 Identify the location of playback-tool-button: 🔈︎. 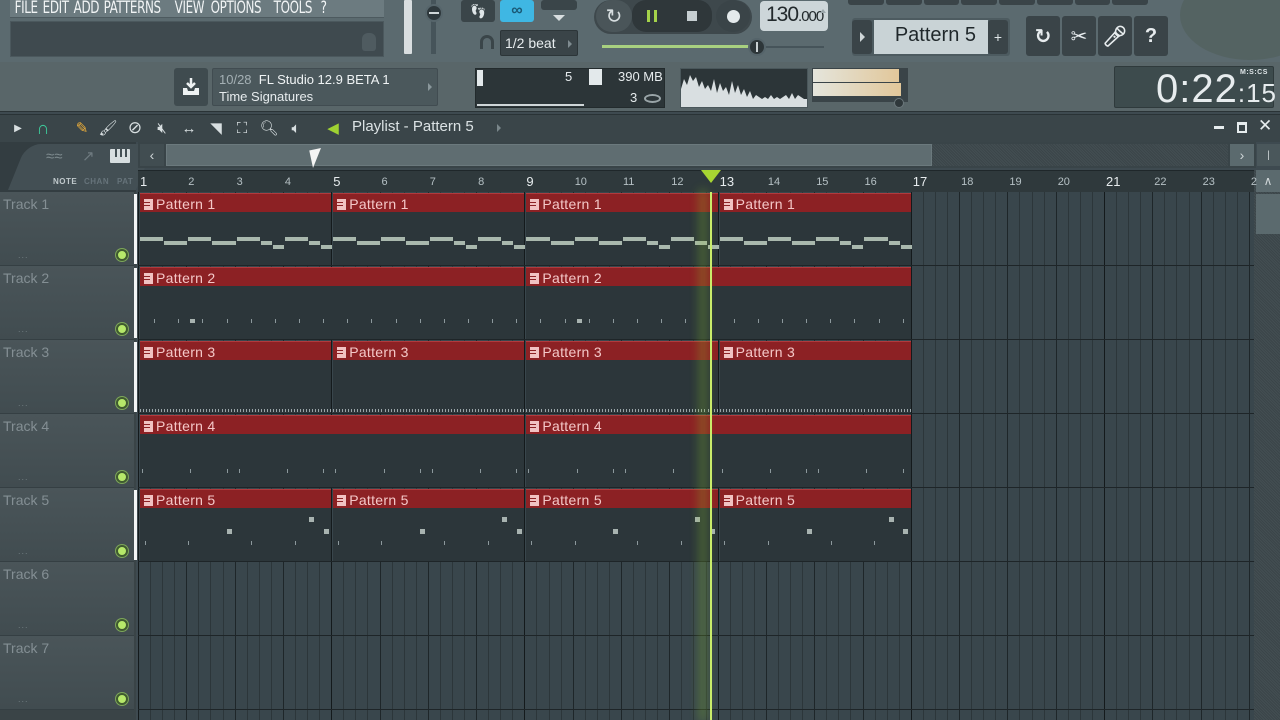
(296, 128).